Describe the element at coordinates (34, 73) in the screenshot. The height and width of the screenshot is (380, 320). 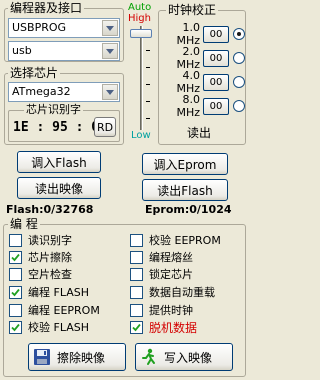
I see `chip-group-title: 选择芯片` at that location.